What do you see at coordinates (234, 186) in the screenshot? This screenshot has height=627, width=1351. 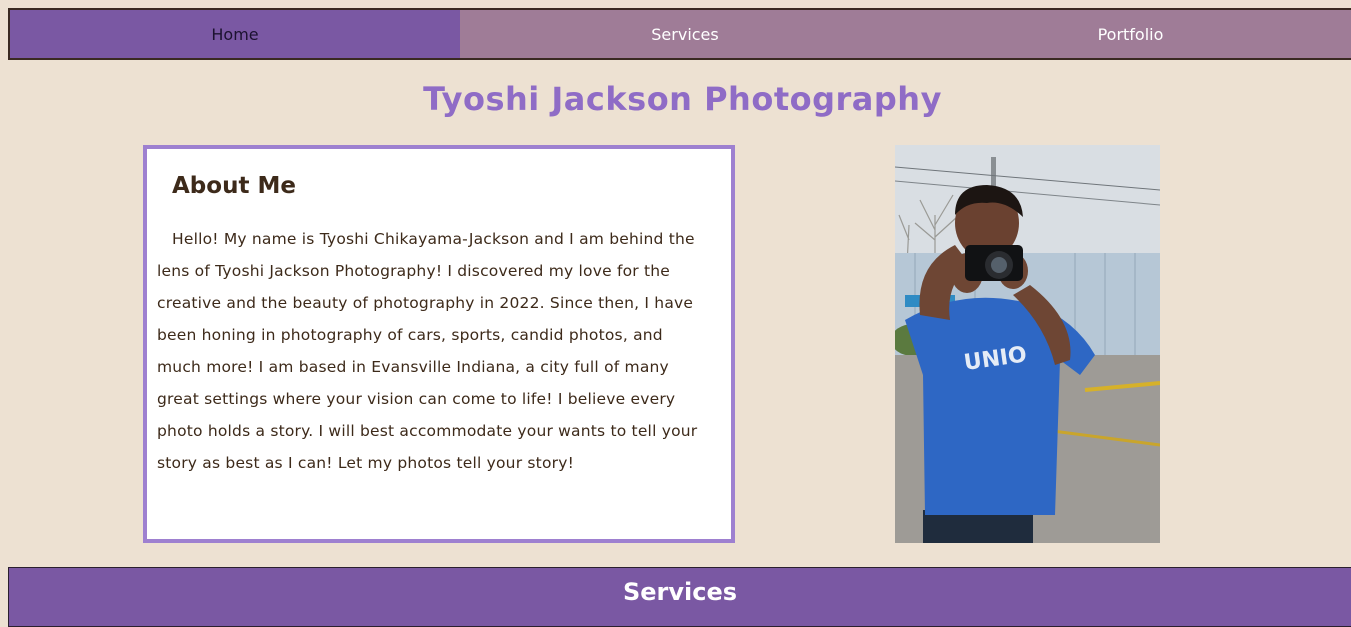 I see `about-heading: About Me` at bounding box center [234, 186].